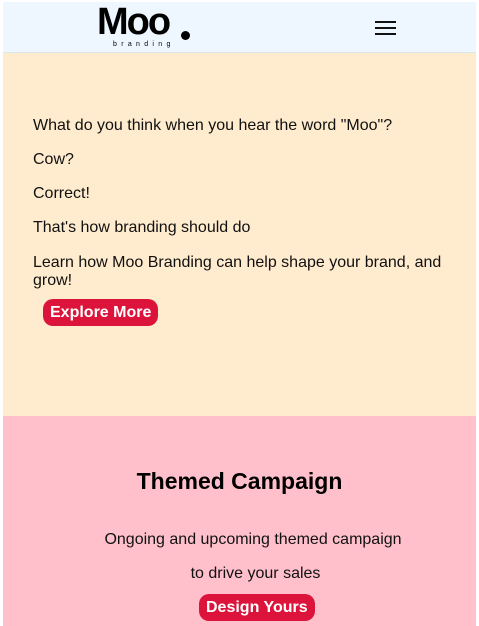 This screenshot has width=479, height=626. What do you see at coordinates (101, 312) in the screenshot?
I see `explore-more-button: Explore More` at bounding box center [101, 312].